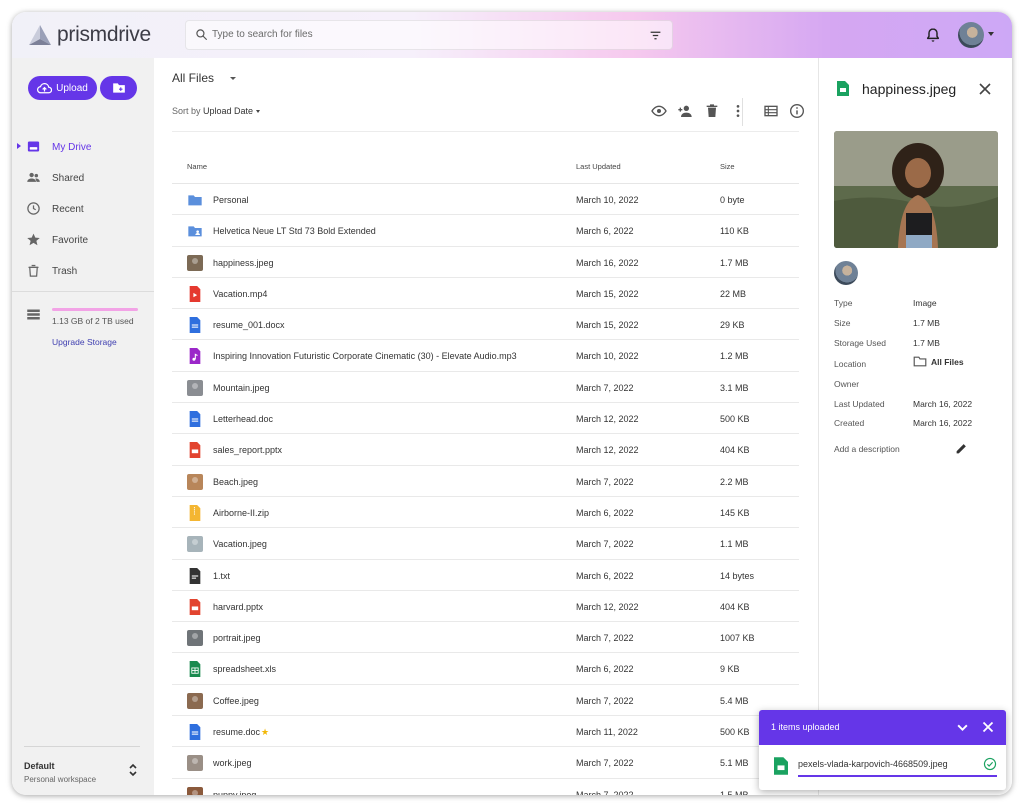 This screenshot has height=807, width=1024. I want to click on table-row: resume_001.docx March 15, 2022 29 KB, so click(485, 325).